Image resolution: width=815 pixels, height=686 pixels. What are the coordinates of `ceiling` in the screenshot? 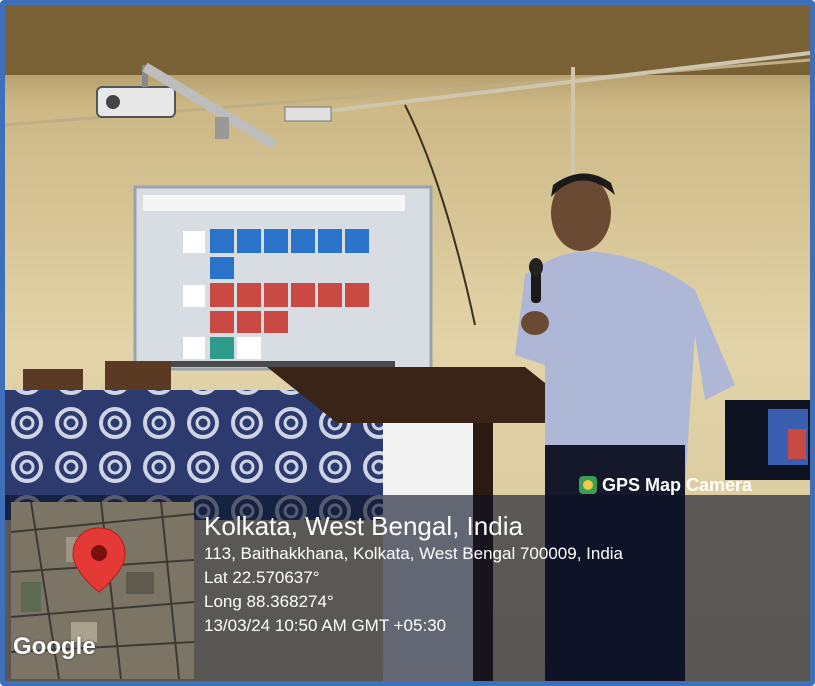 It's located at (407, 40).